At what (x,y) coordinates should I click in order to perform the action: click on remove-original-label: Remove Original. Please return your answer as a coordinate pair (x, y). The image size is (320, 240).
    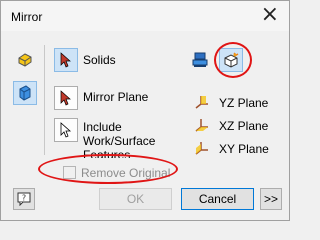
    Looking at the image, I should click on (126, 173).